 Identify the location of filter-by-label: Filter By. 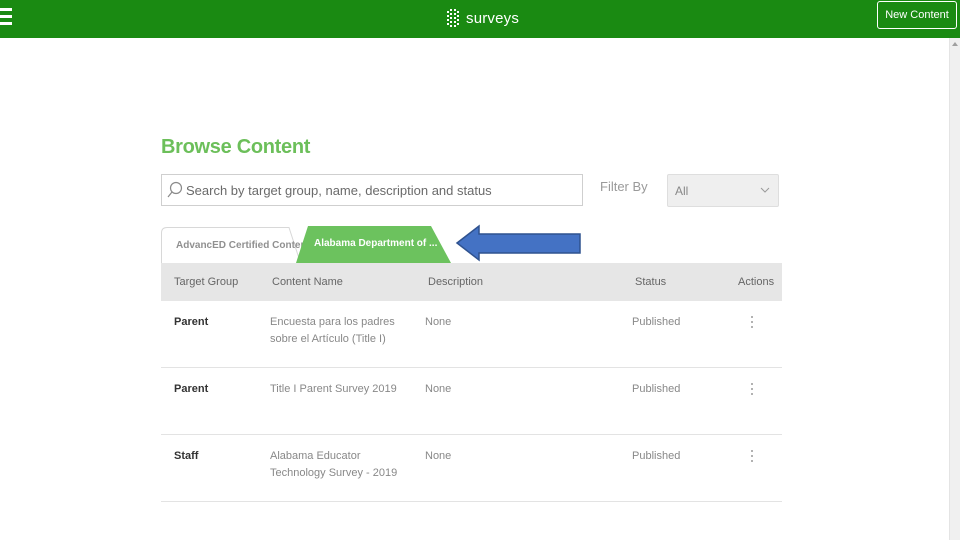
(624, 186).